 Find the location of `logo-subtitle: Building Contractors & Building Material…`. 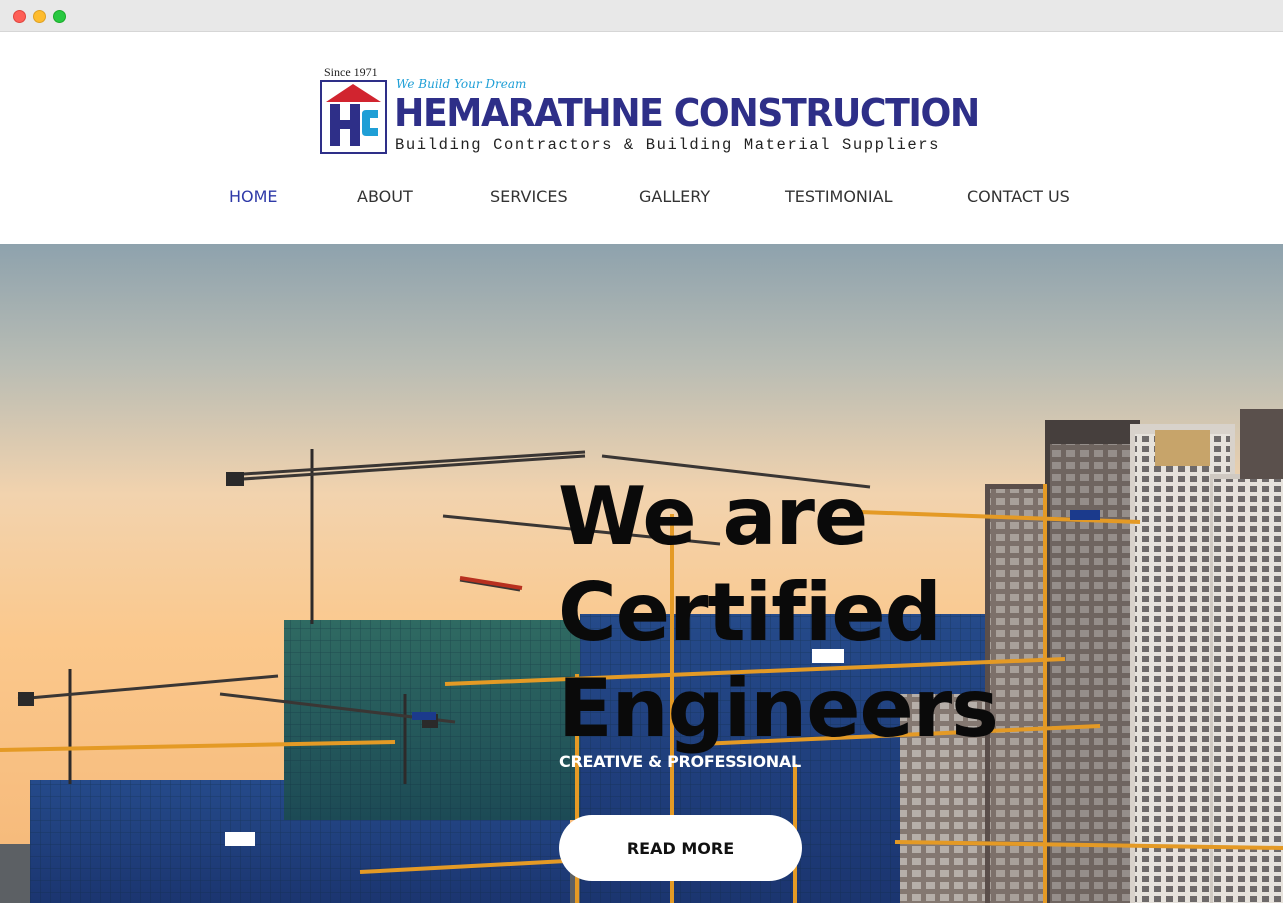

logo-subtitle: Building Contractors & Building Material… is located at coordinates (668, 145).